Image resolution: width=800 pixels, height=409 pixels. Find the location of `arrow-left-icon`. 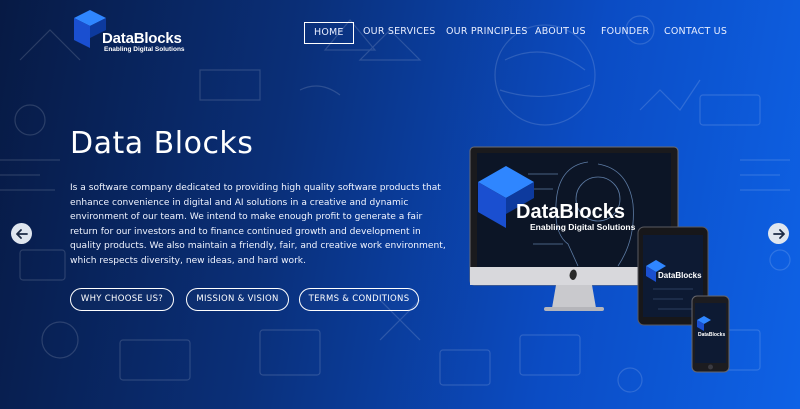

arrow-left-icon is located at coordinates (21, 233).